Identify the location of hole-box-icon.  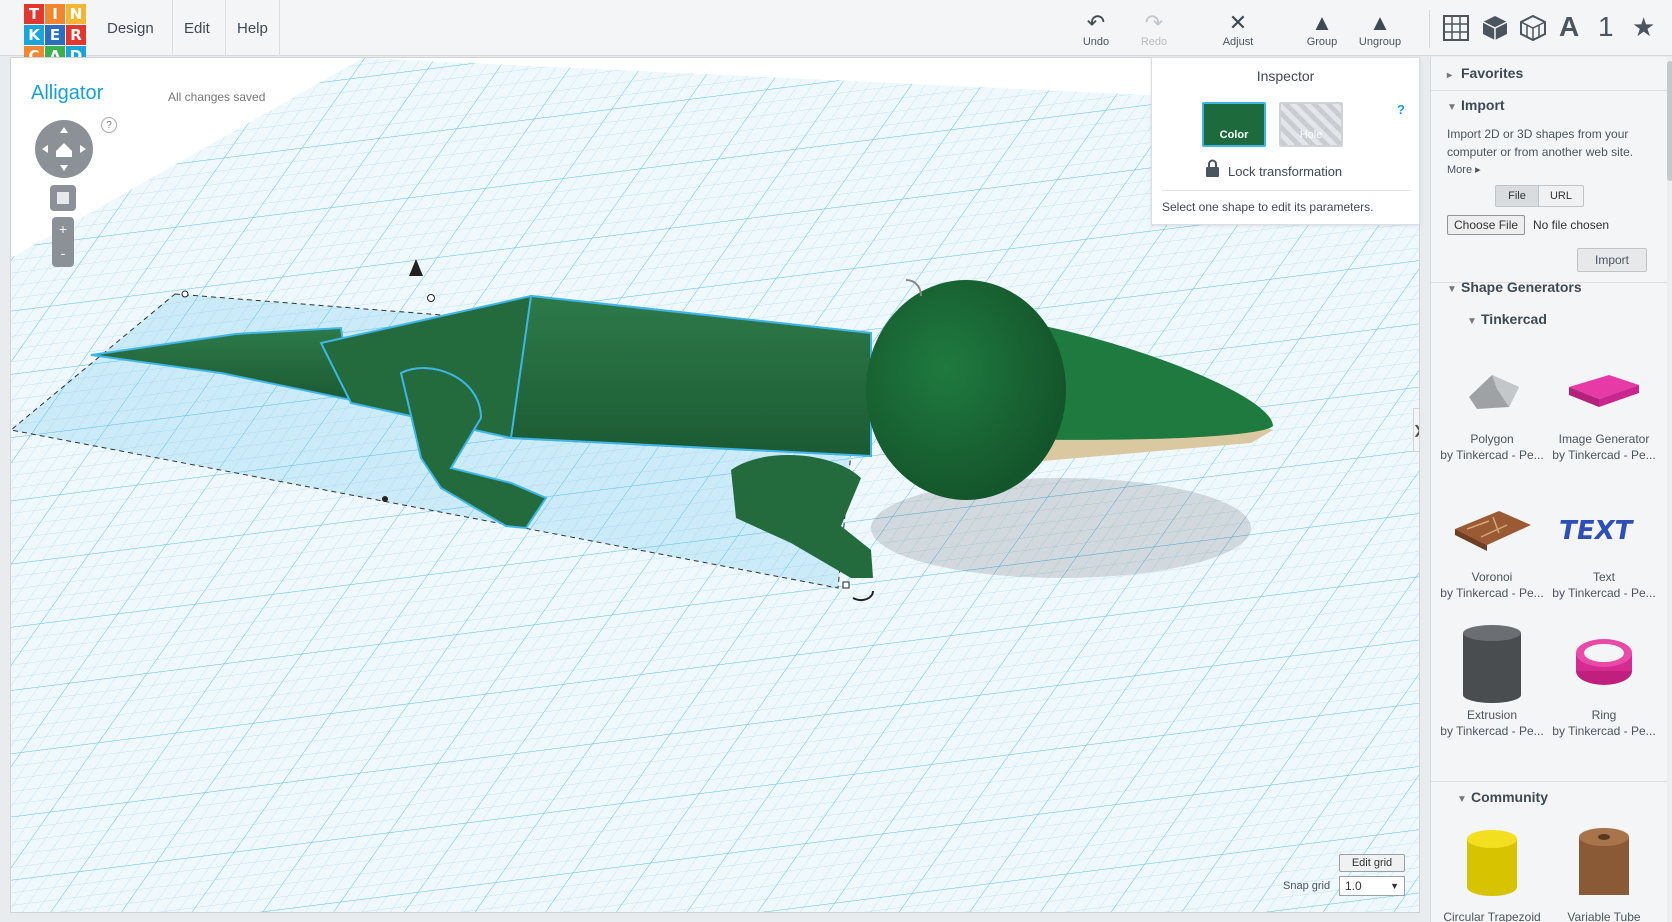
(1533, 28).